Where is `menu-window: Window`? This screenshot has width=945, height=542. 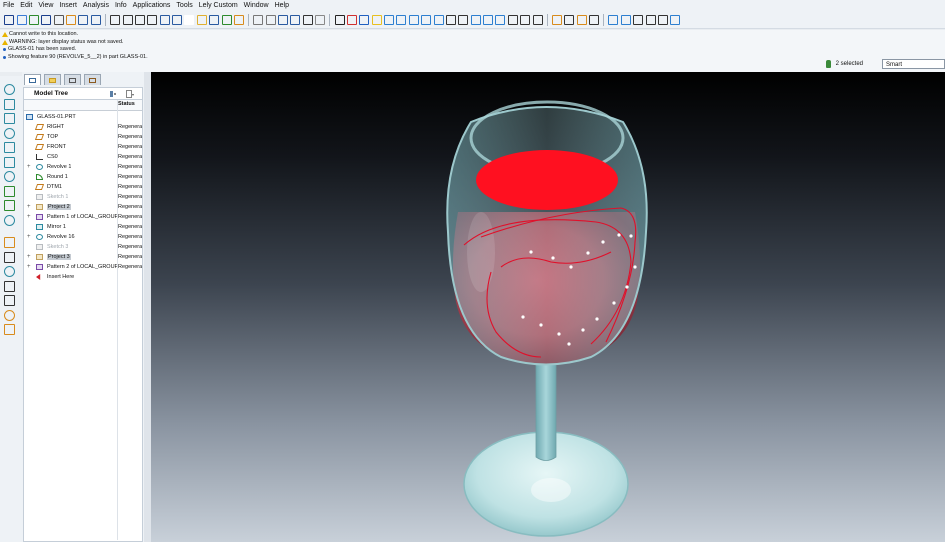 menu-window: Window is located at coordinates (256, 6).